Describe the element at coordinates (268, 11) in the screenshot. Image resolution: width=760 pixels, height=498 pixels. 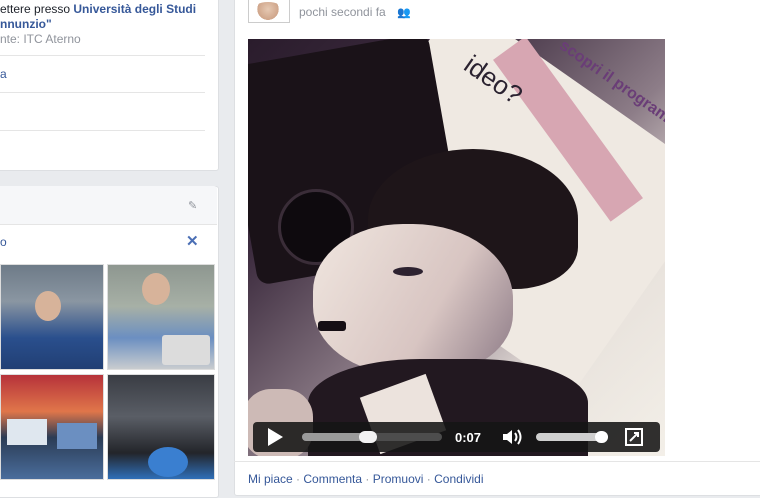
I see `avatar-image` at that location.